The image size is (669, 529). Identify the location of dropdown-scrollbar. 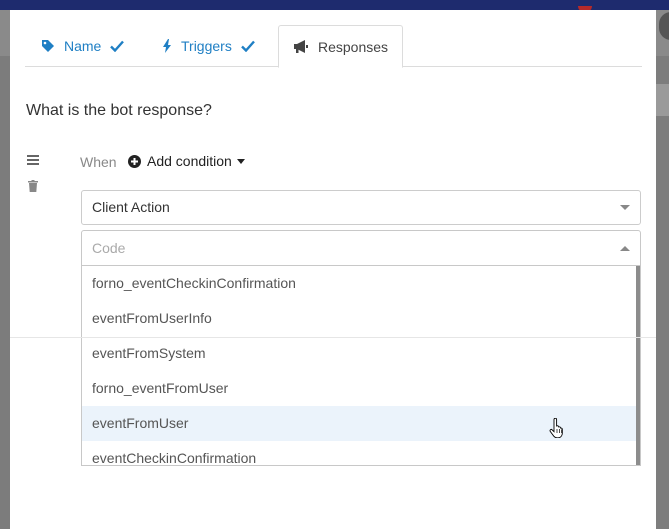
(638, 365).